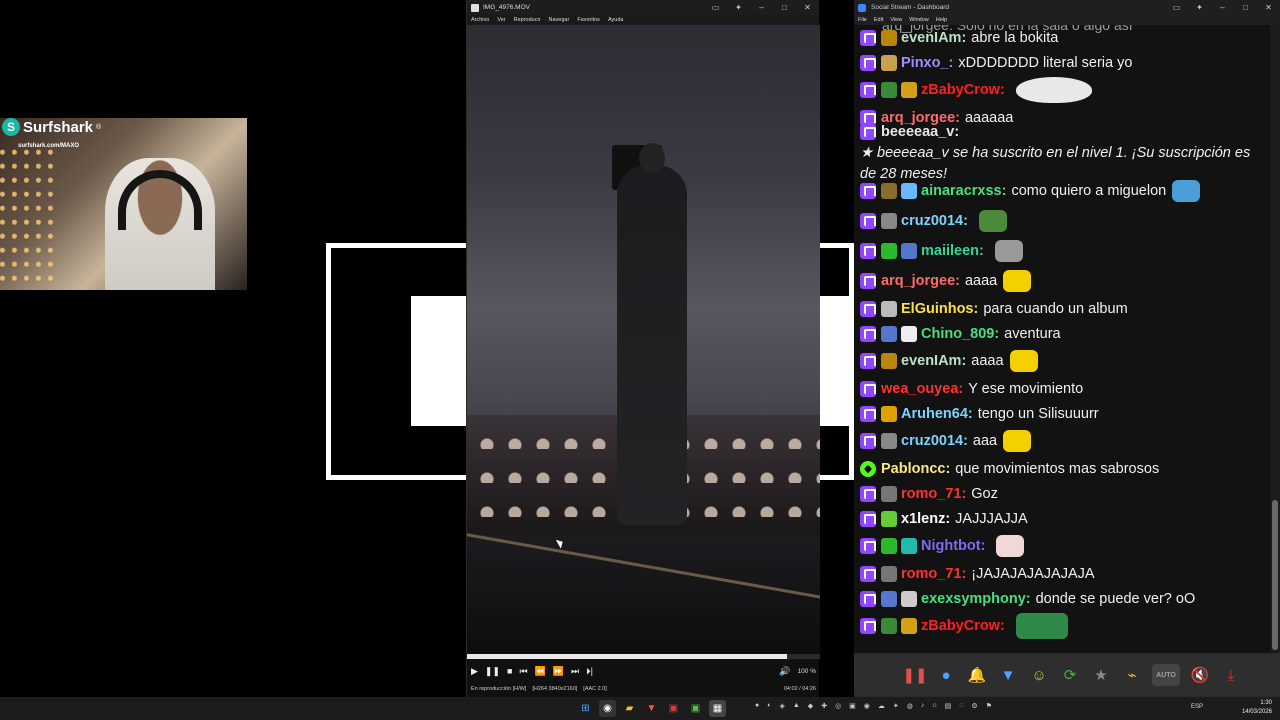 This screenshot has height=720, width=1280. I want to click on chat-message: arq_jorgee: aaaa, so click(1062, 281).